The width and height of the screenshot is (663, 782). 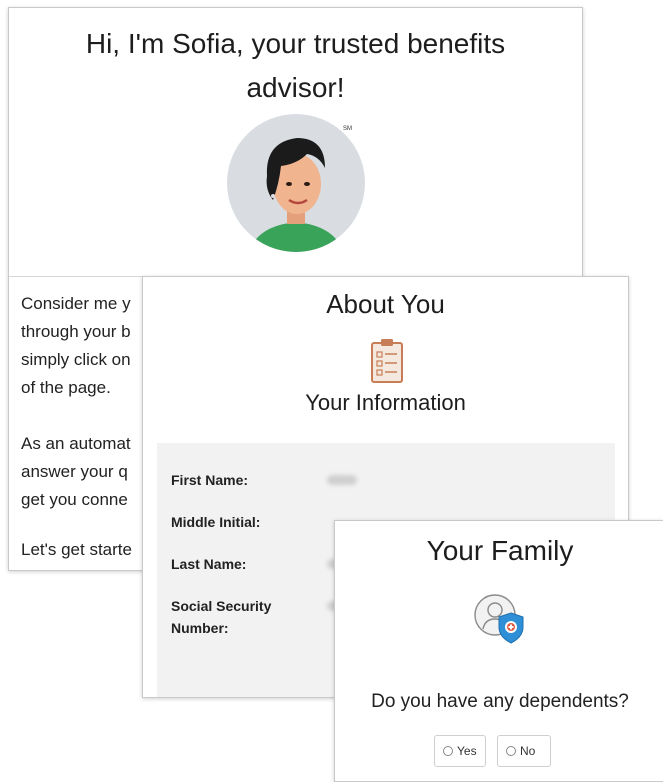 What do you see at coordinates (385, 304) in the screenshot?
I see `about-heading: About You` at bounding box center [385, 304].